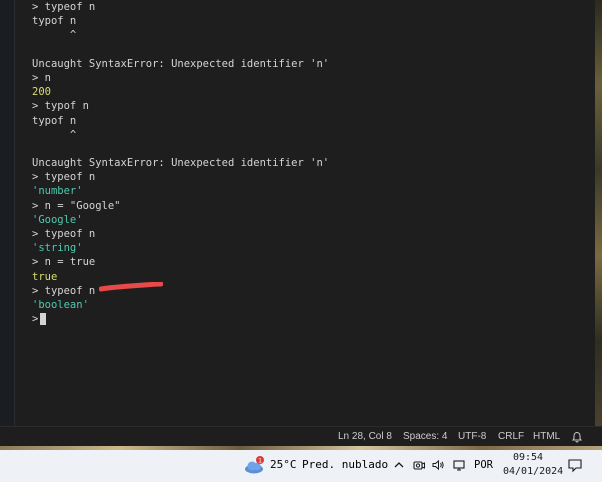  What do you see at coordinates (577, 437) in the screenshot?
I see `bell-icon` at bounding box center [577, 437].